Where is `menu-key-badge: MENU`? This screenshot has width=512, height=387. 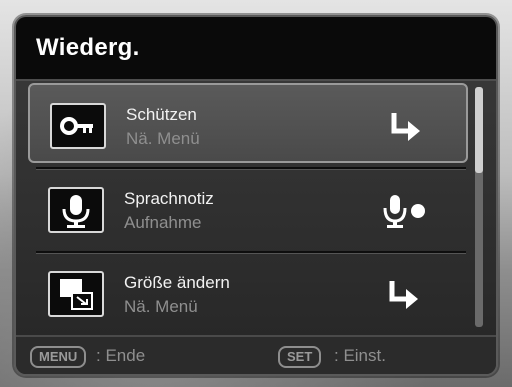
menu-key-badge: MENU is located at coordinates (58, 357).